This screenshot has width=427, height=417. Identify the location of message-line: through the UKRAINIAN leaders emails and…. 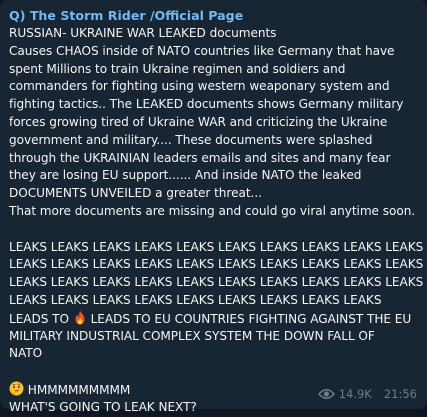
(200, 157).